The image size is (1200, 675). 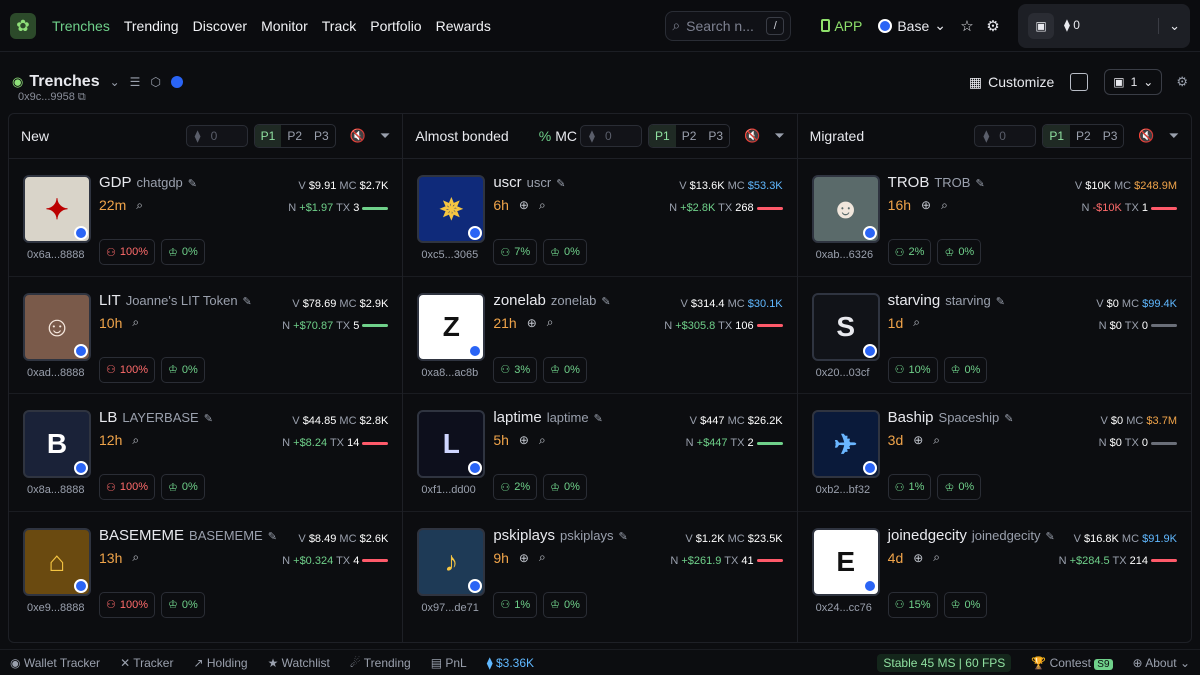 What do you see at coordinates (56, 373) in the screenshot?
I see `token-address: 0xad...8888` at bounding box center [56, 373].